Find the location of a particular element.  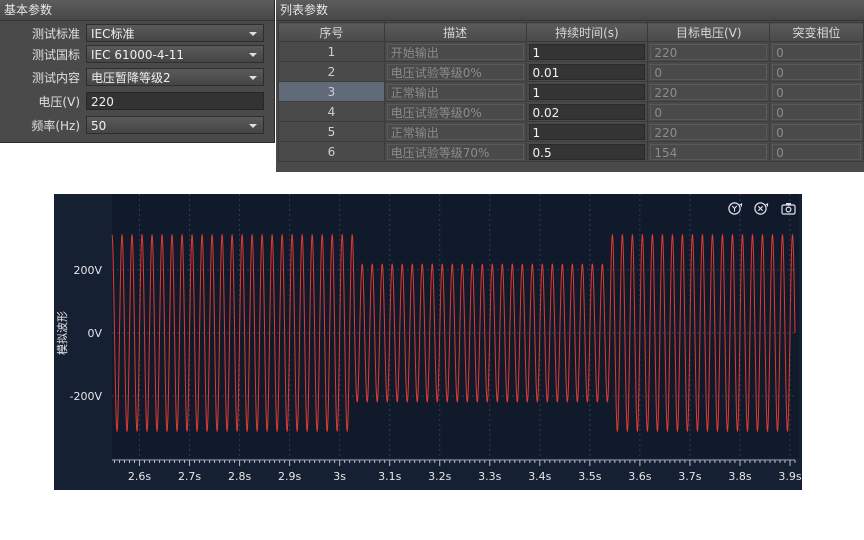

field-label: 测试标准 is located at coordinates (55, 34).